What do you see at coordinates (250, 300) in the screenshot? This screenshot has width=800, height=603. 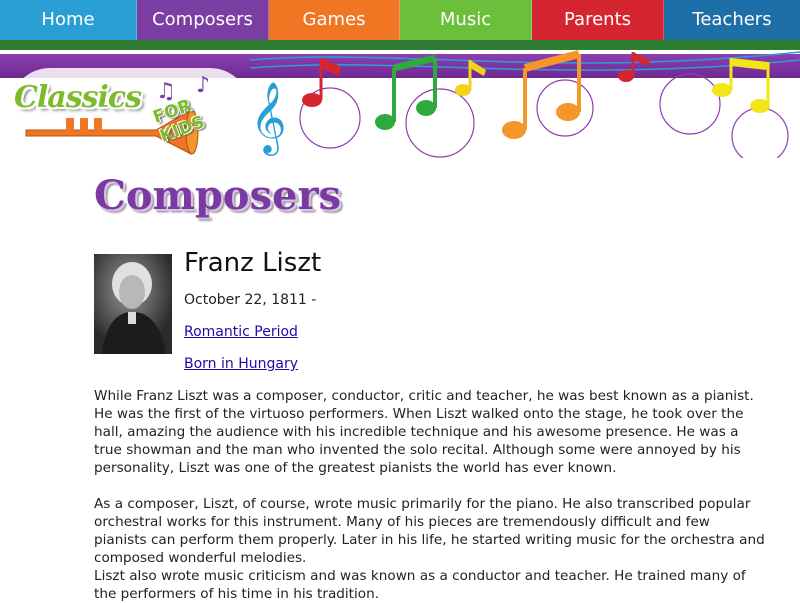 I see `composer-dates: October 22, 1811 -` at bounding box center [250, 300].